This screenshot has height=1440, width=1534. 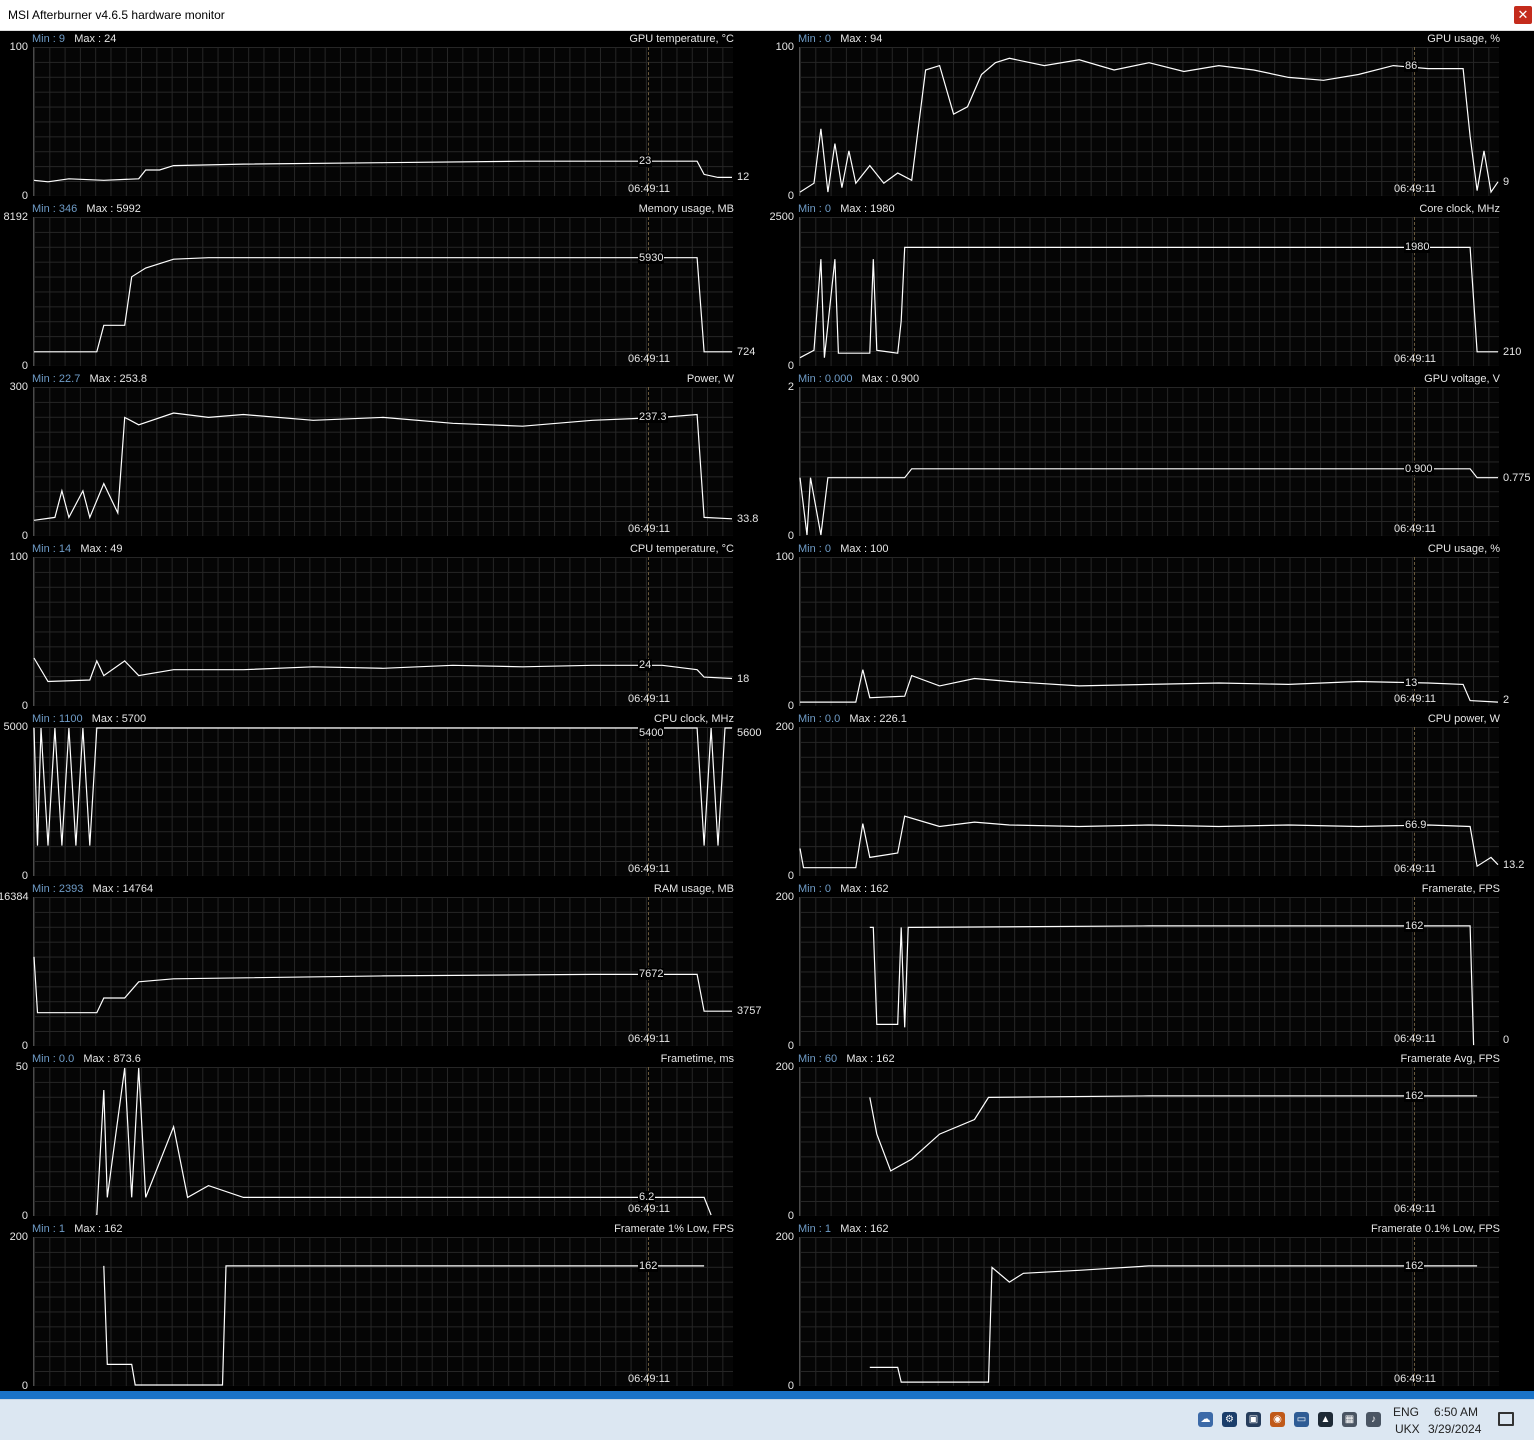 I want to click on graph-plot-area: 23 06:49:11, so click(x=383, y=121).